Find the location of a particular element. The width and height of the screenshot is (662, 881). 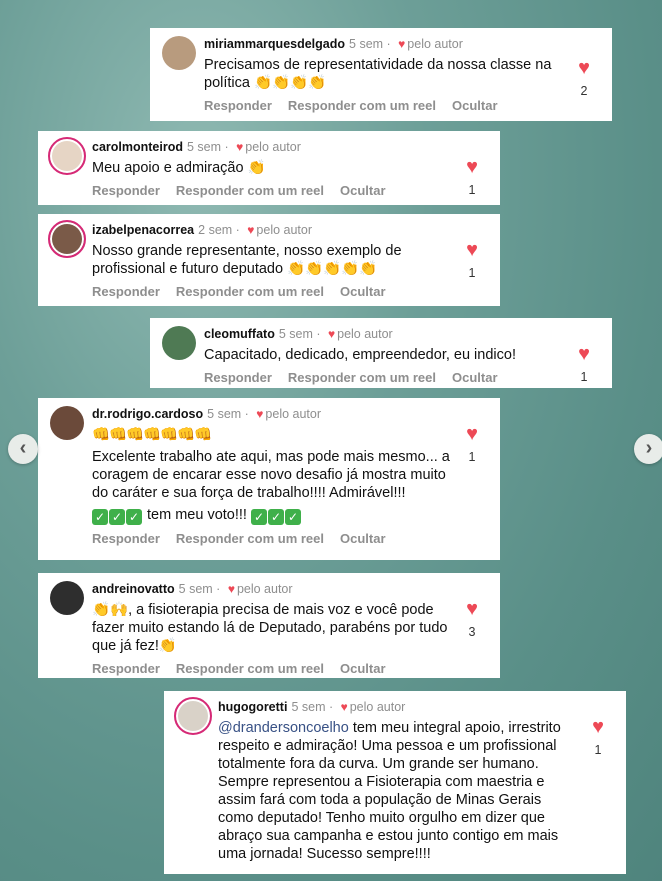

comment-username: miriammarquesdelgado is located at coordinates (274, 44).